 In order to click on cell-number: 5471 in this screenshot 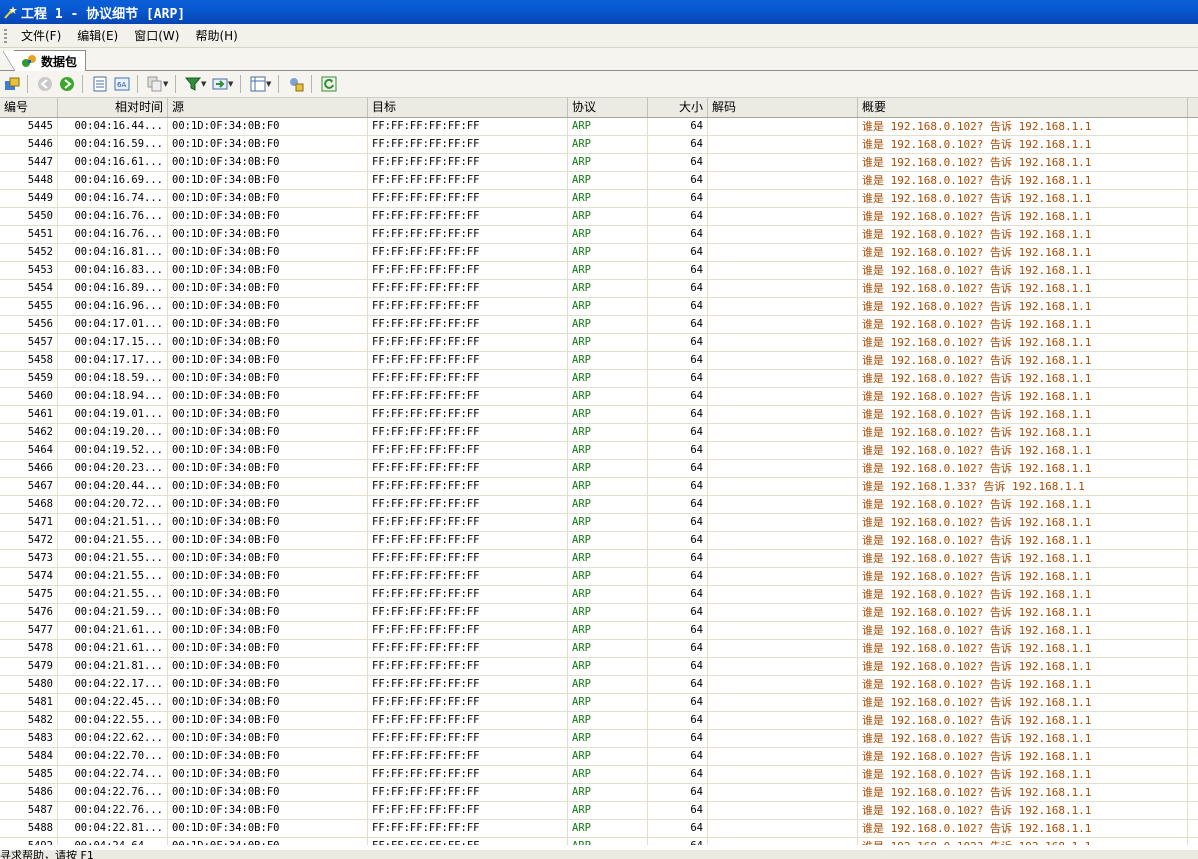, I will do `click(29, 522)`.